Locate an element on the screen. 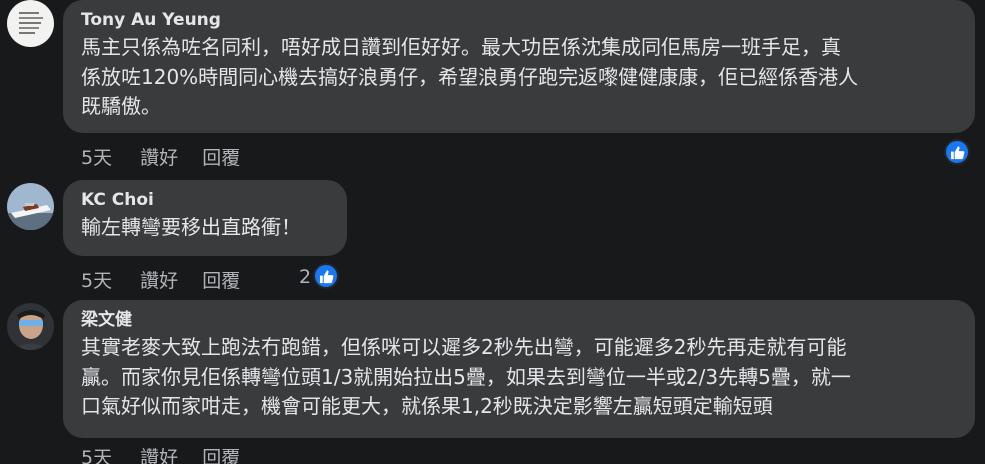 This screenshot has height=464, width=985. comment-bubble: KC Choi 輸左轉彎要移出直路衝！ is located at coordinates (205, 218).